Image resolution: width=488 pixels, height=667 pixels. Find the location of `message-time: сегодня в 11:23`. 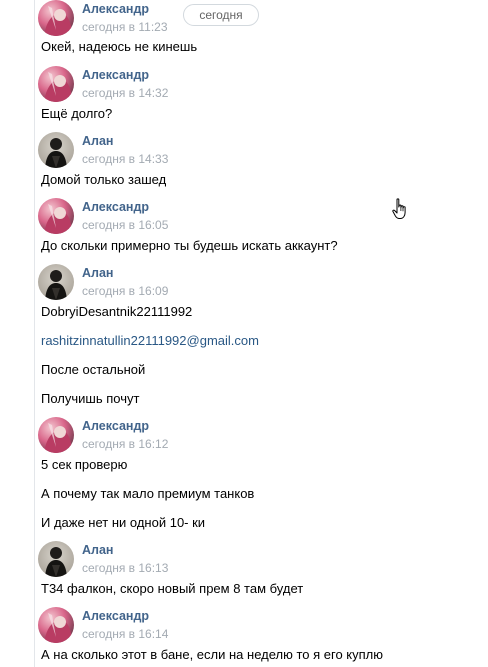

message-time: сегодня в 11:23 is located at coordinates (125, 27).